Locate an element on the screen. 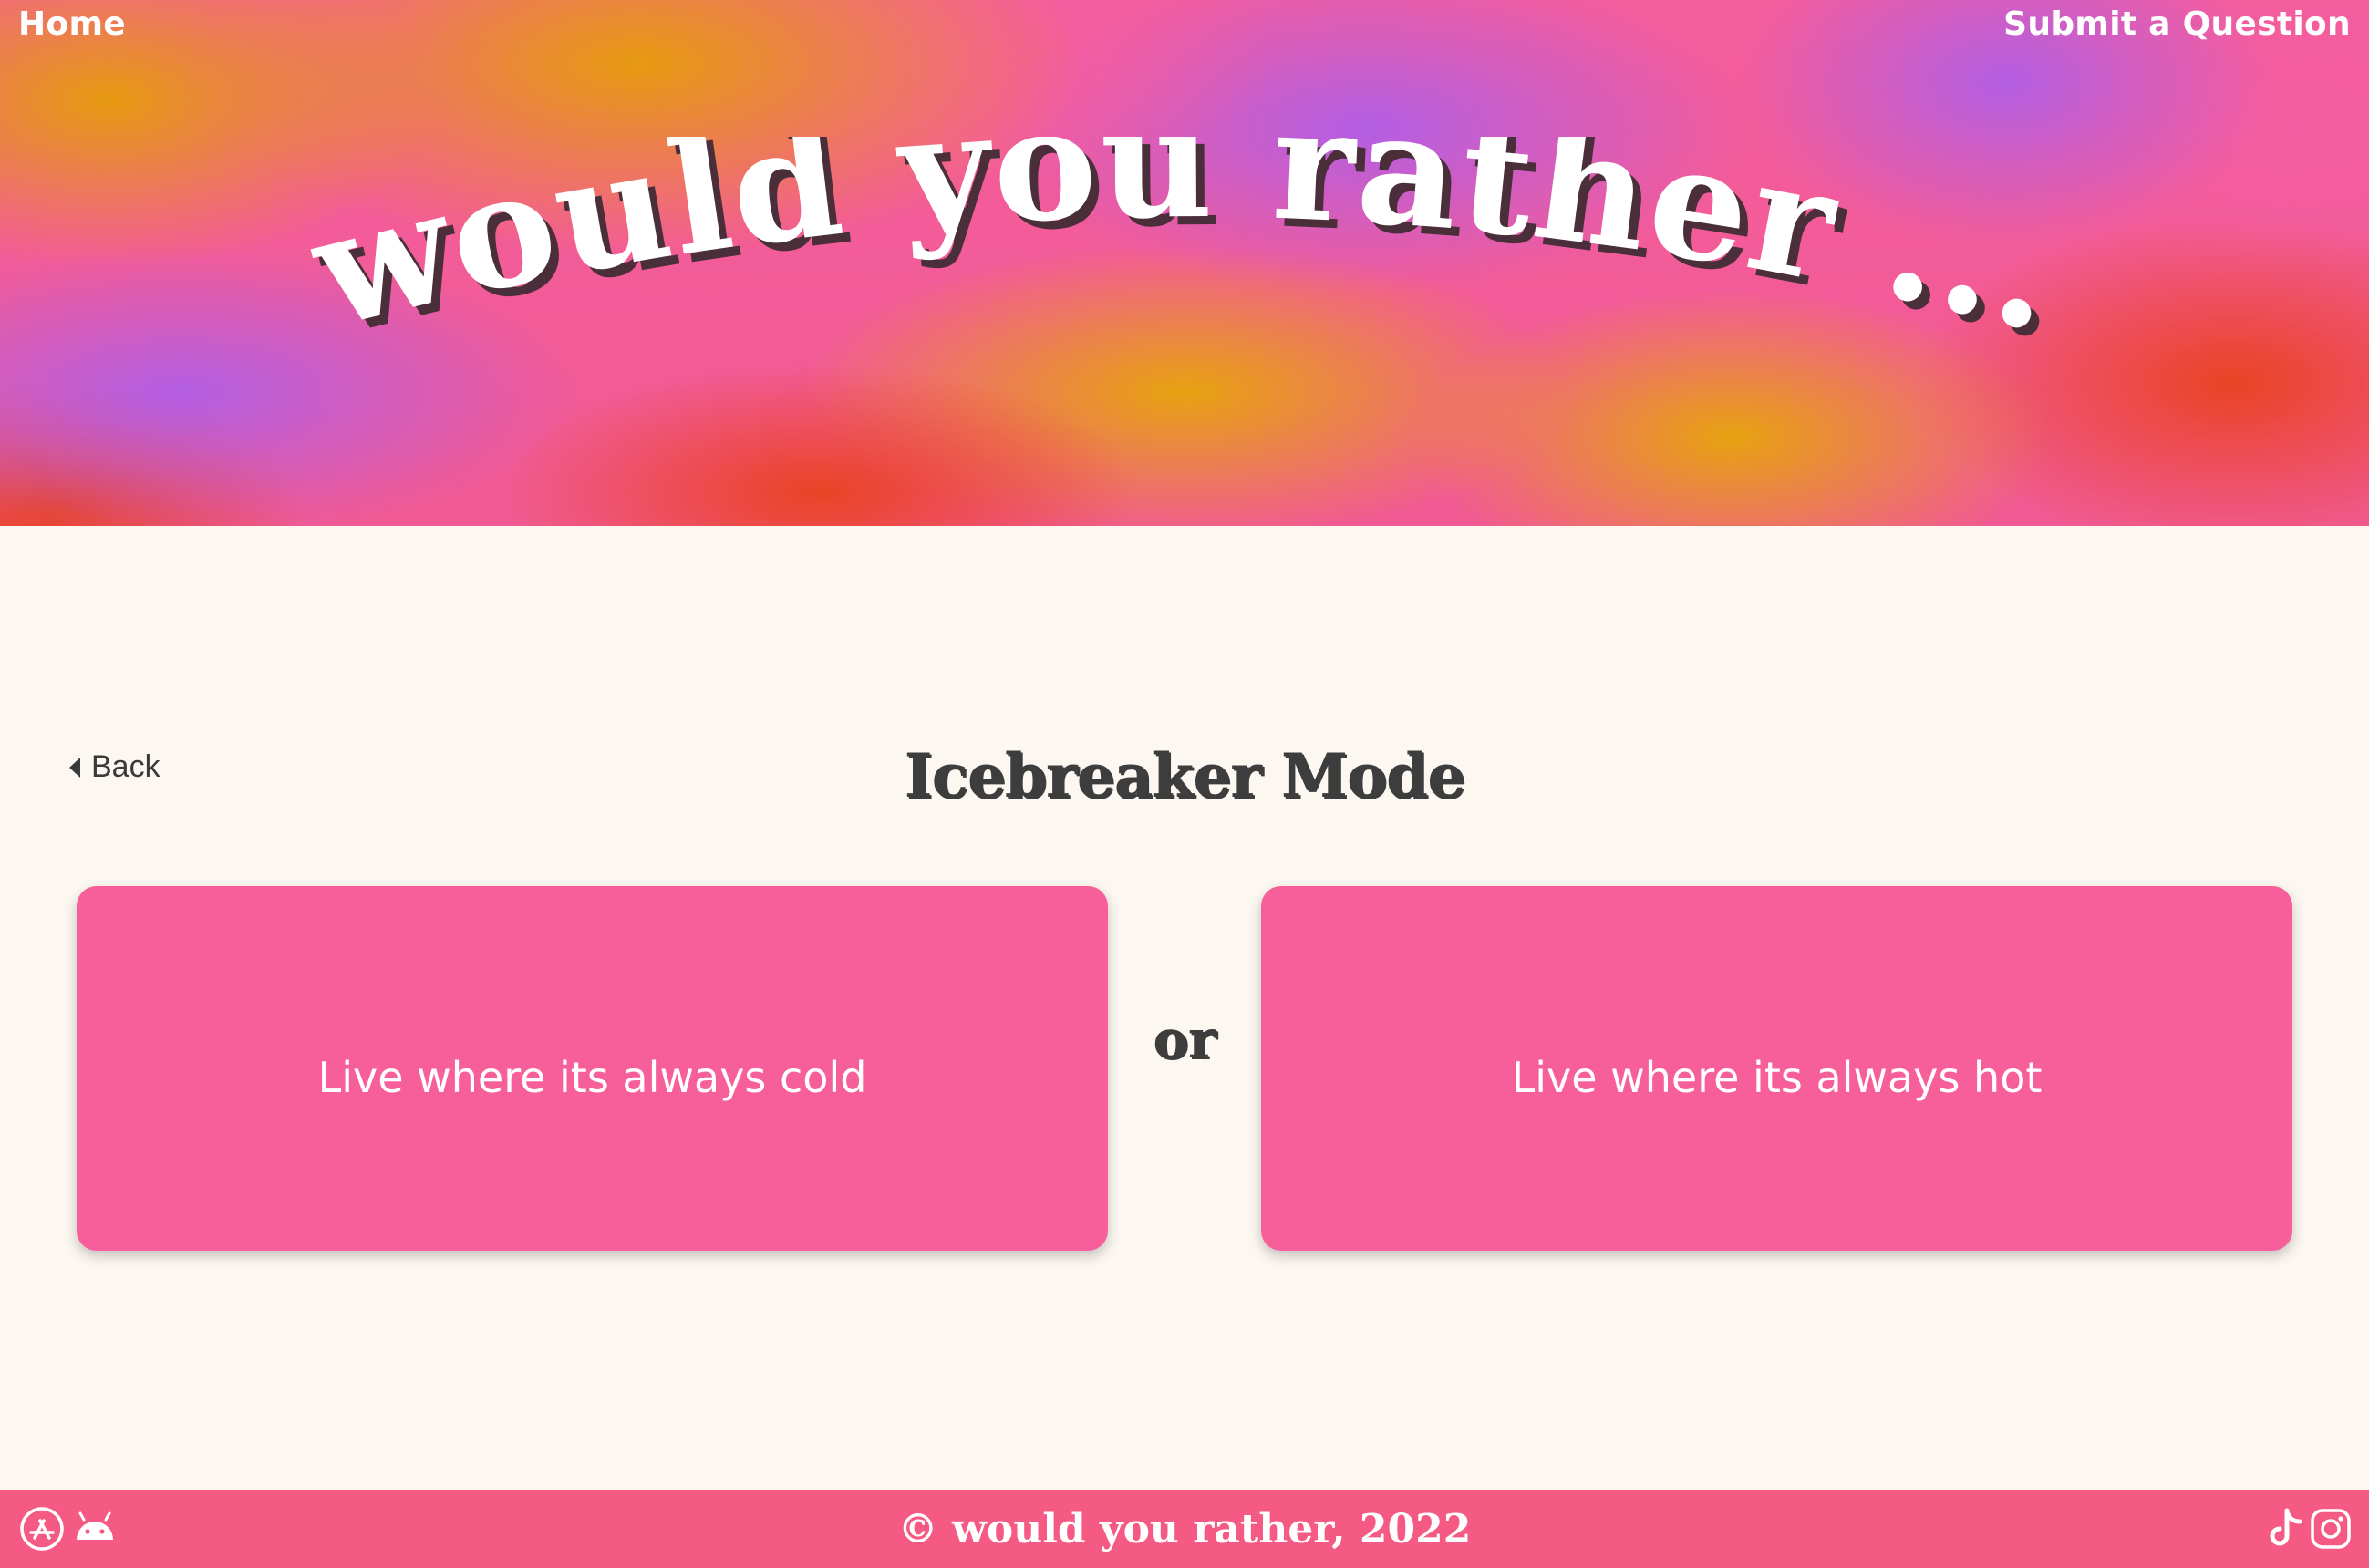 This screenshot has width=2369, height=1568. or-separator: or is located at coordinates (1184, 1039).